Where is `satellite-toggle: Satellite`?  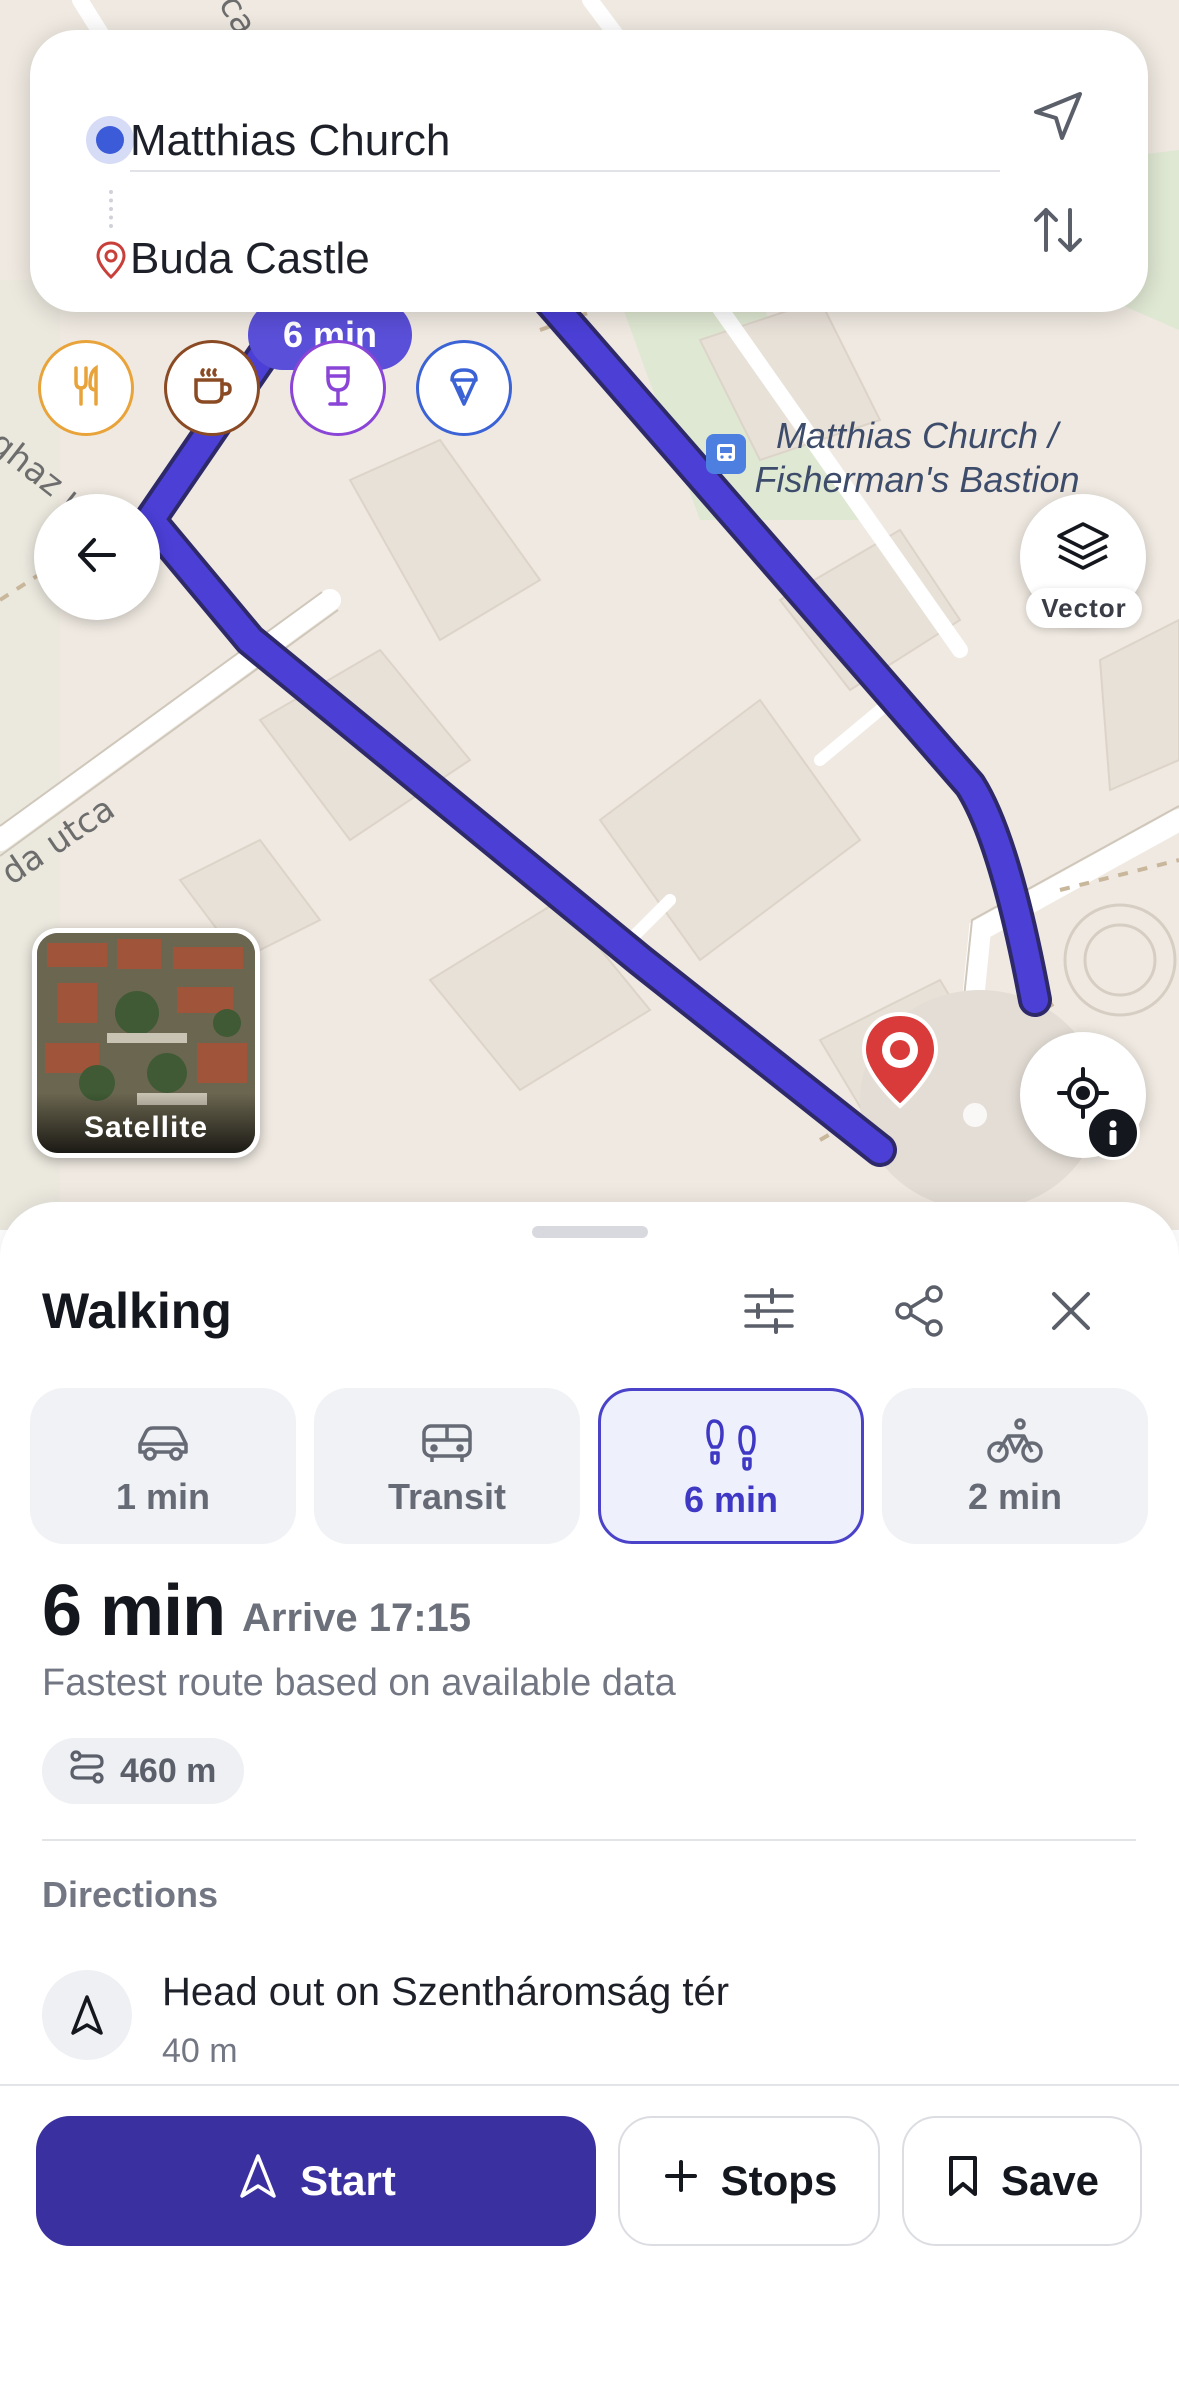
satellite-toggle: Satellite is located at coordinates (146, 1043).